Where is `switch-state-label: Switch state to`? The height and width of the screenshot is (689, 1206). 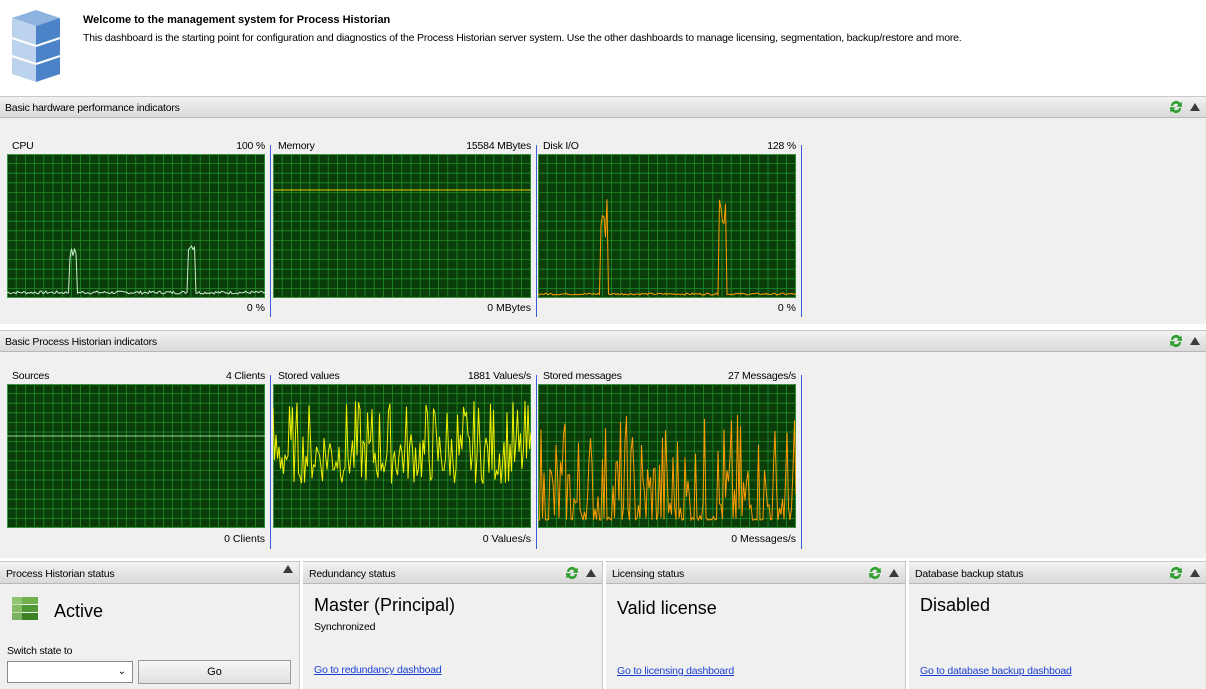
switch-state-label: Switch state to is located at coordinates (40, 651).